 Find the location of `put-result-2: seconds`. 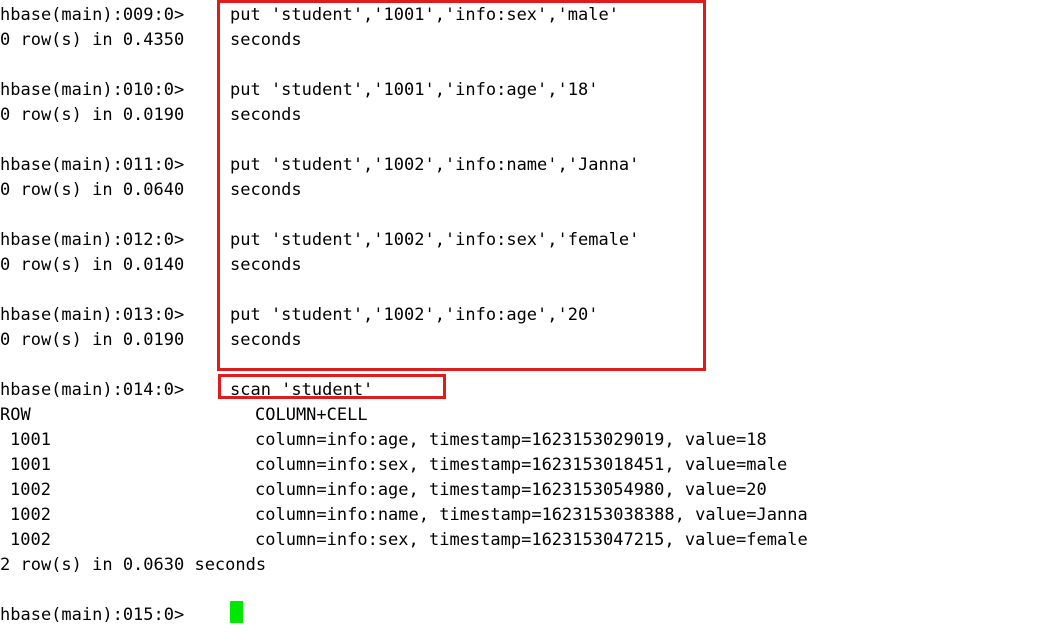

put-result-2: seconds is located at coordinates (266, 115).